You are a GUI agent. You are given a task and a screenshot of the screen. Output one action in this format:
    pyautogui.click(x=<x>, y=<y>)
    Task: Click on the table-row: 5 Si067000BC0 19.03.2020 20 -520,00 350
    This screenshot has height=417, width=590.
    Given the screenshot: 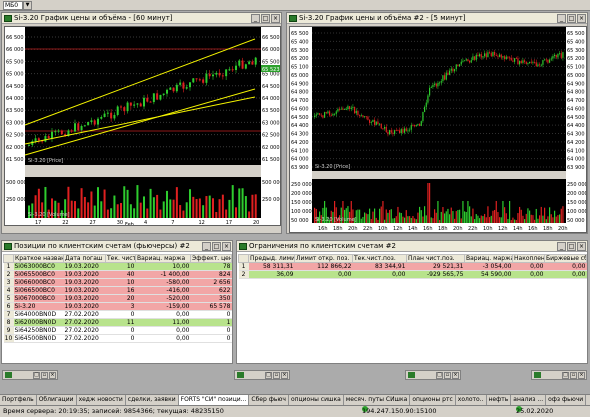 What is the action you would take?
    pyautogui.click(x=117, y=298)
    